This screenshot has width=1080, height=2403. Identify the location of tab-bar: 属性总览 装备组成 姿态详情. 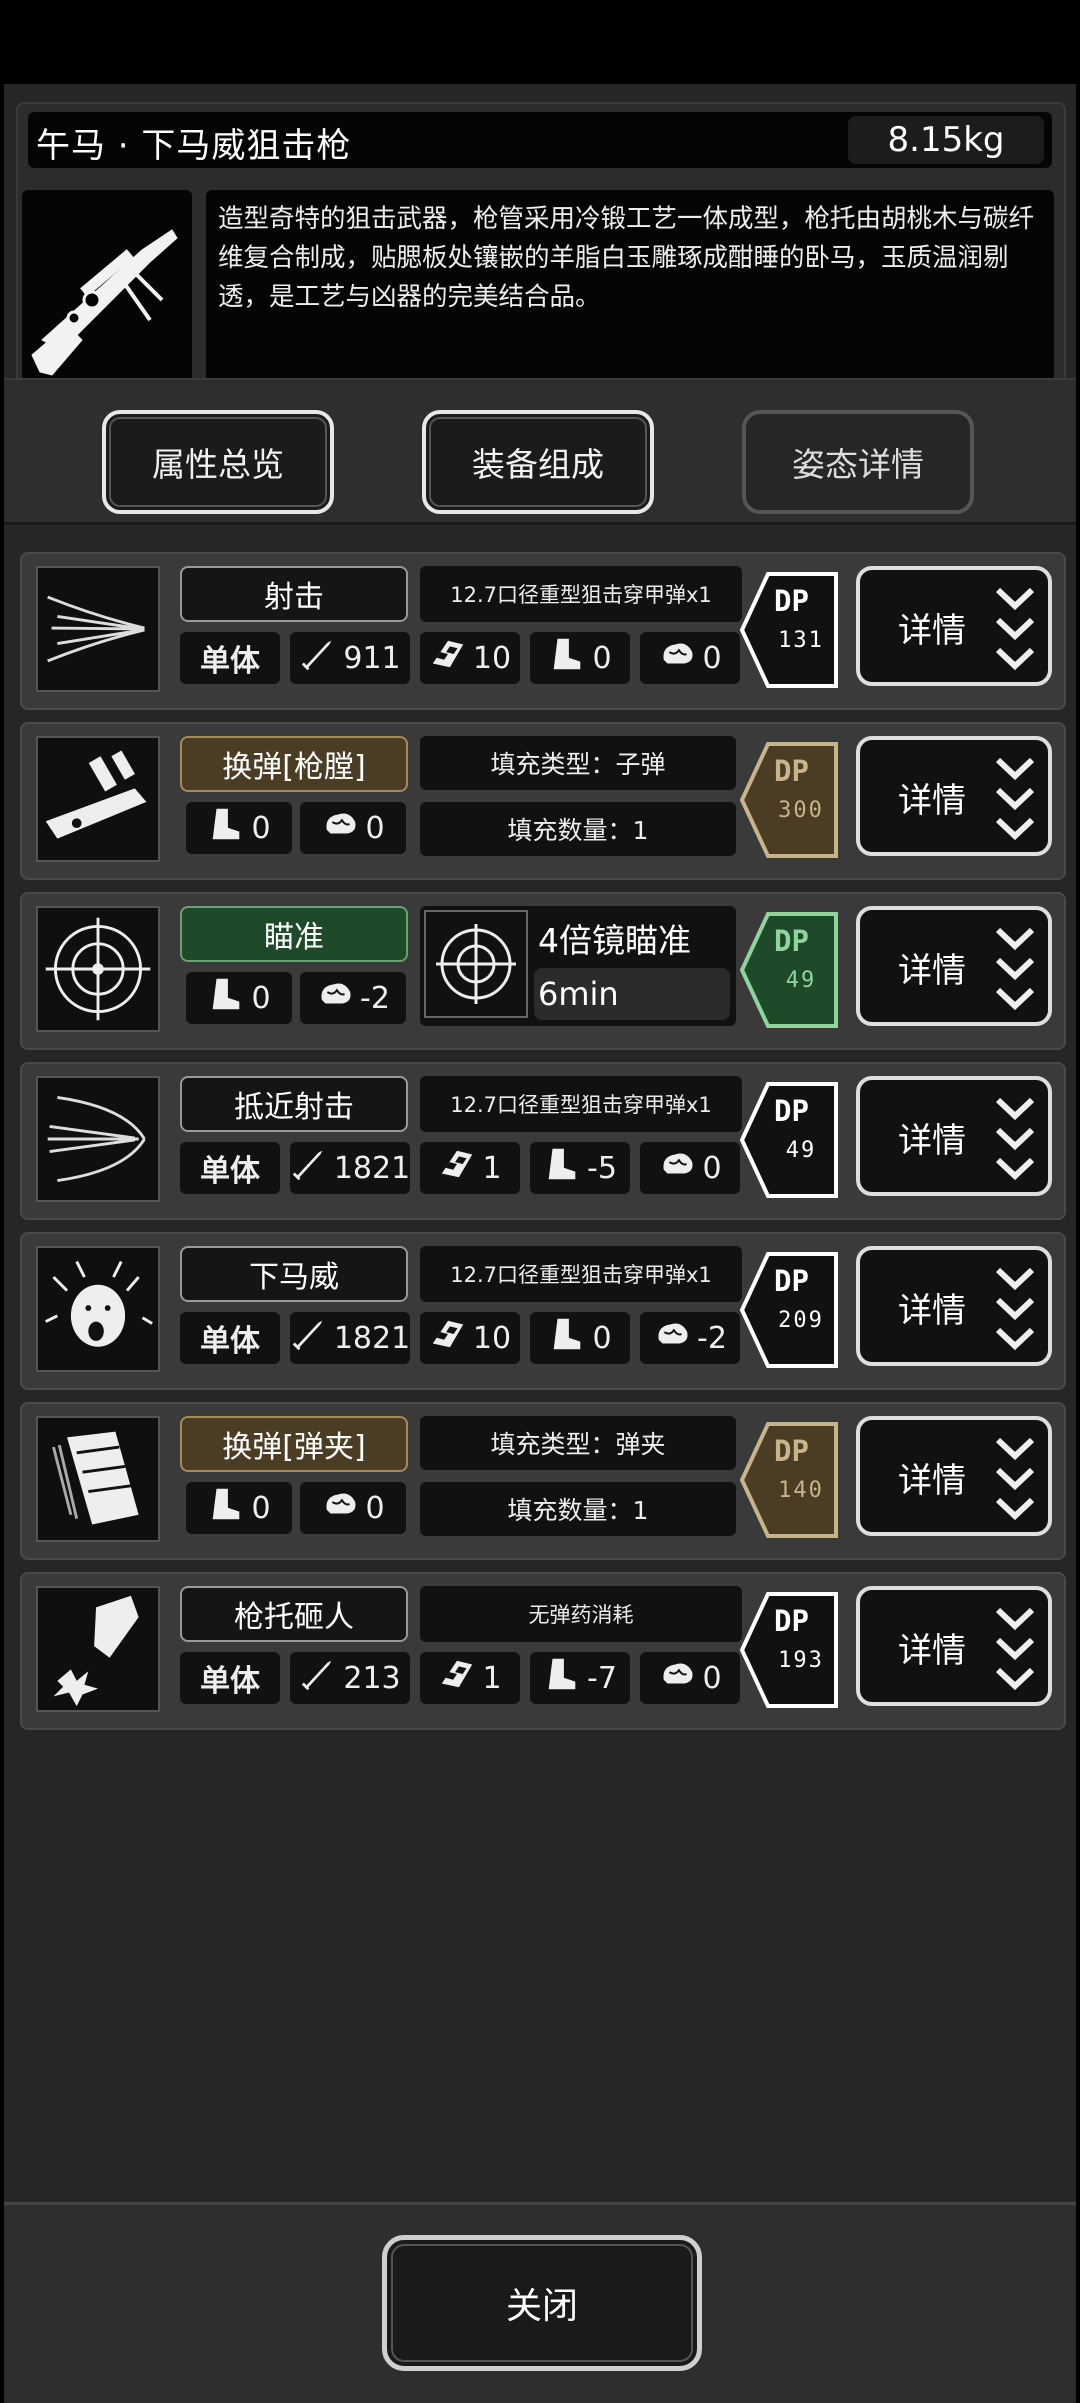
(540, 451).